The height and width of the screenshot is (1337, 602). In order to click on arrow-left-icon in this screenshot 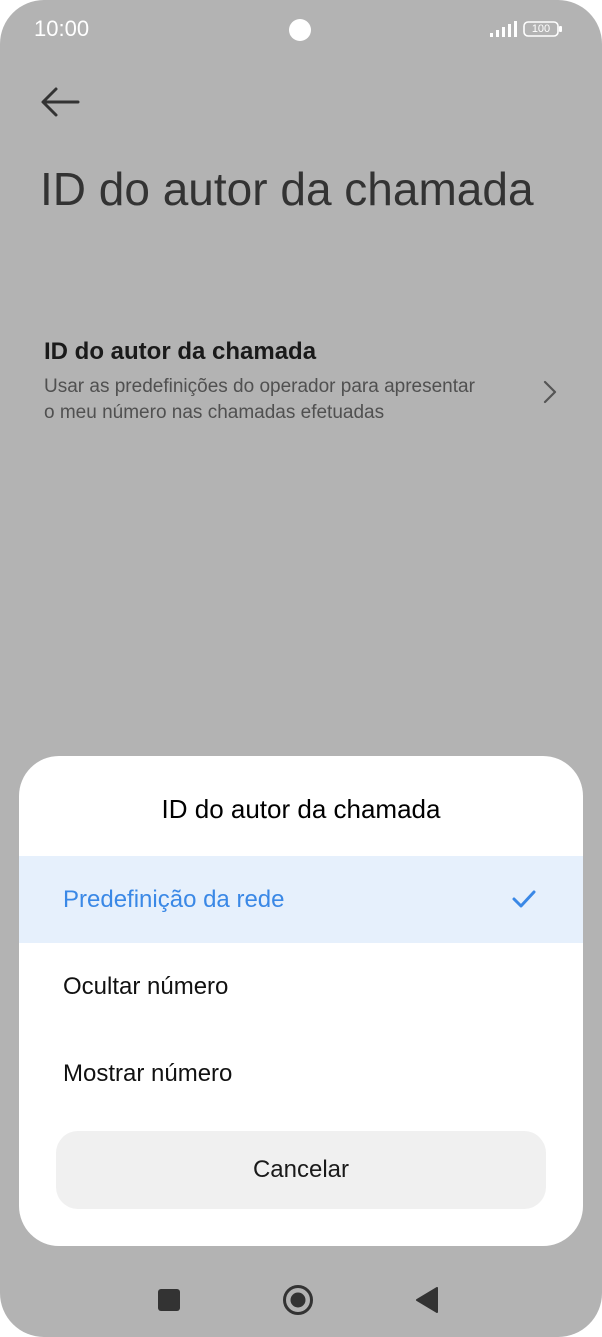, I will do `click(61, 103)`.